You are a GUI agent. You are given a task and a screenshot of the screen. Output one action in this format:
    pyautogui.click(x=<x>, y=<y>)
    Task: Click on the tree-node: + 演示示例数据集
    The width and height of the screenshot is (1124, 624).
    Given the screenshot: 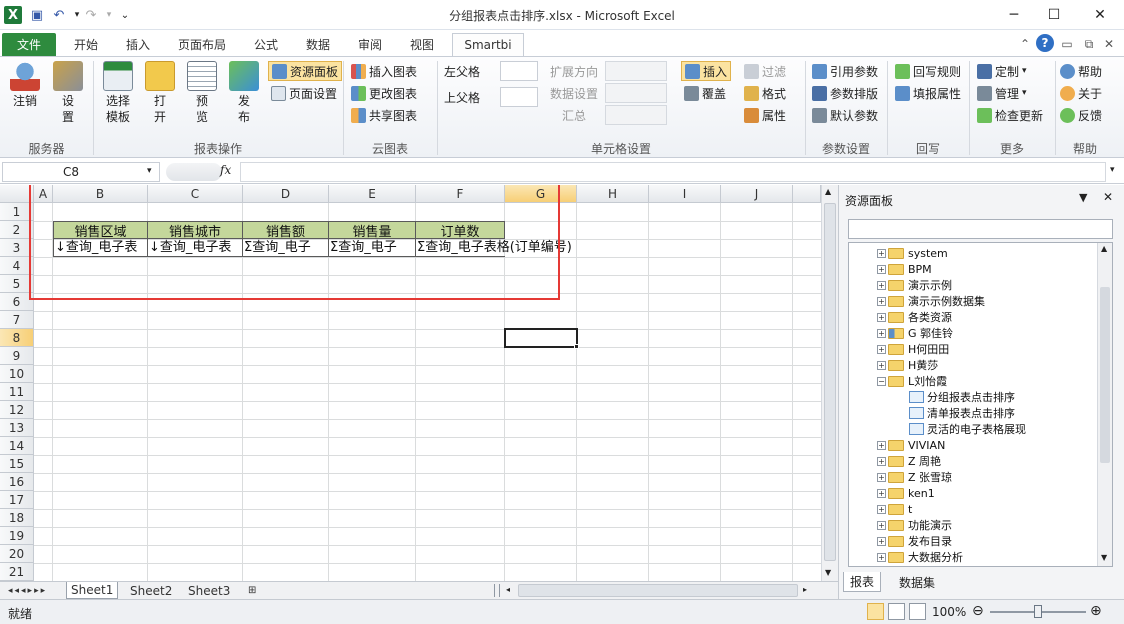 What is the action you would take?
    pyautogui.click(x=931, y=301)
    